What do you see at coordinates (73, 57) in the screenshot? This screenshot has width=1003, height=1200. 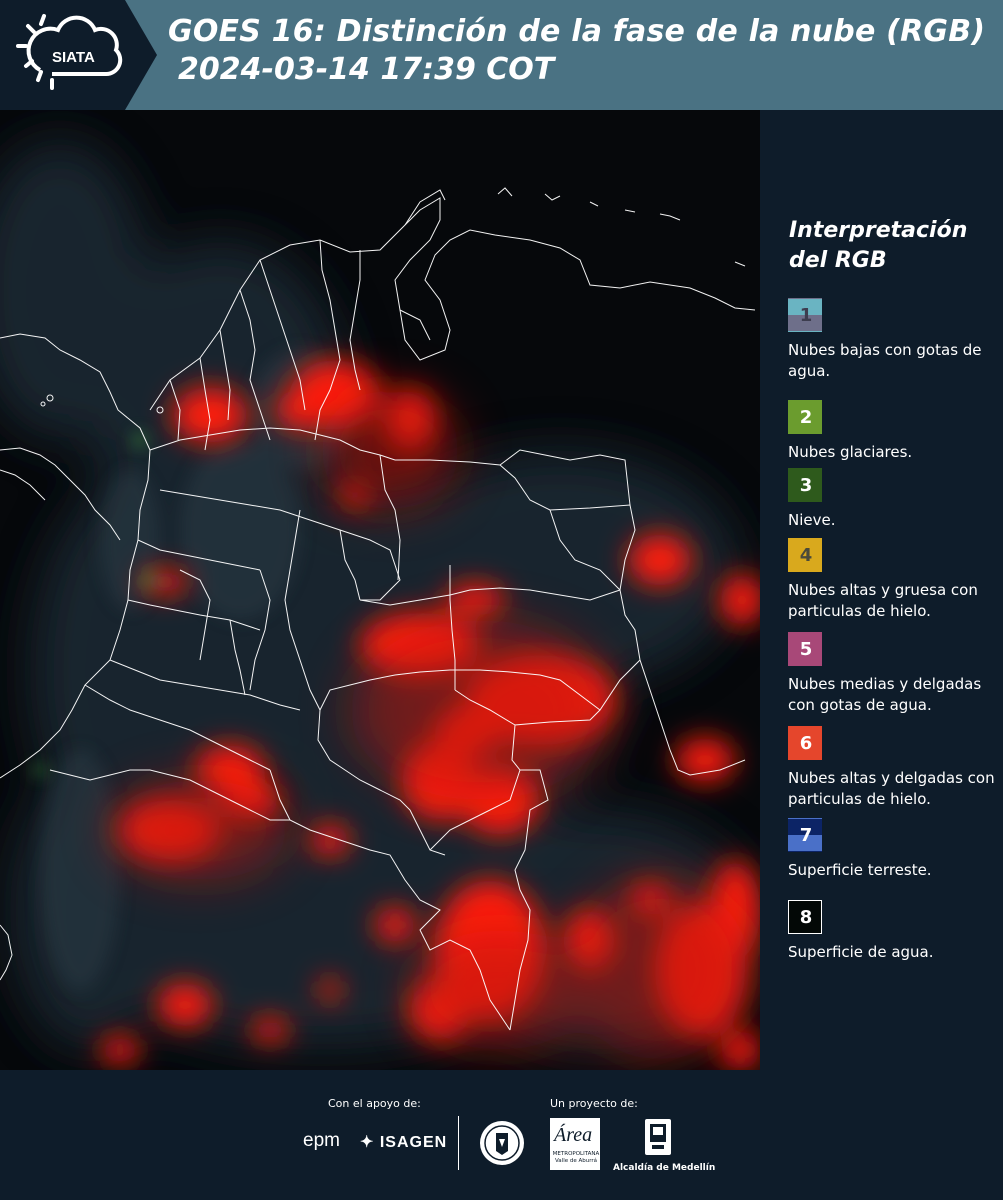 I see `siata-logo-text: SIATA` at bounding box center [73, 57].